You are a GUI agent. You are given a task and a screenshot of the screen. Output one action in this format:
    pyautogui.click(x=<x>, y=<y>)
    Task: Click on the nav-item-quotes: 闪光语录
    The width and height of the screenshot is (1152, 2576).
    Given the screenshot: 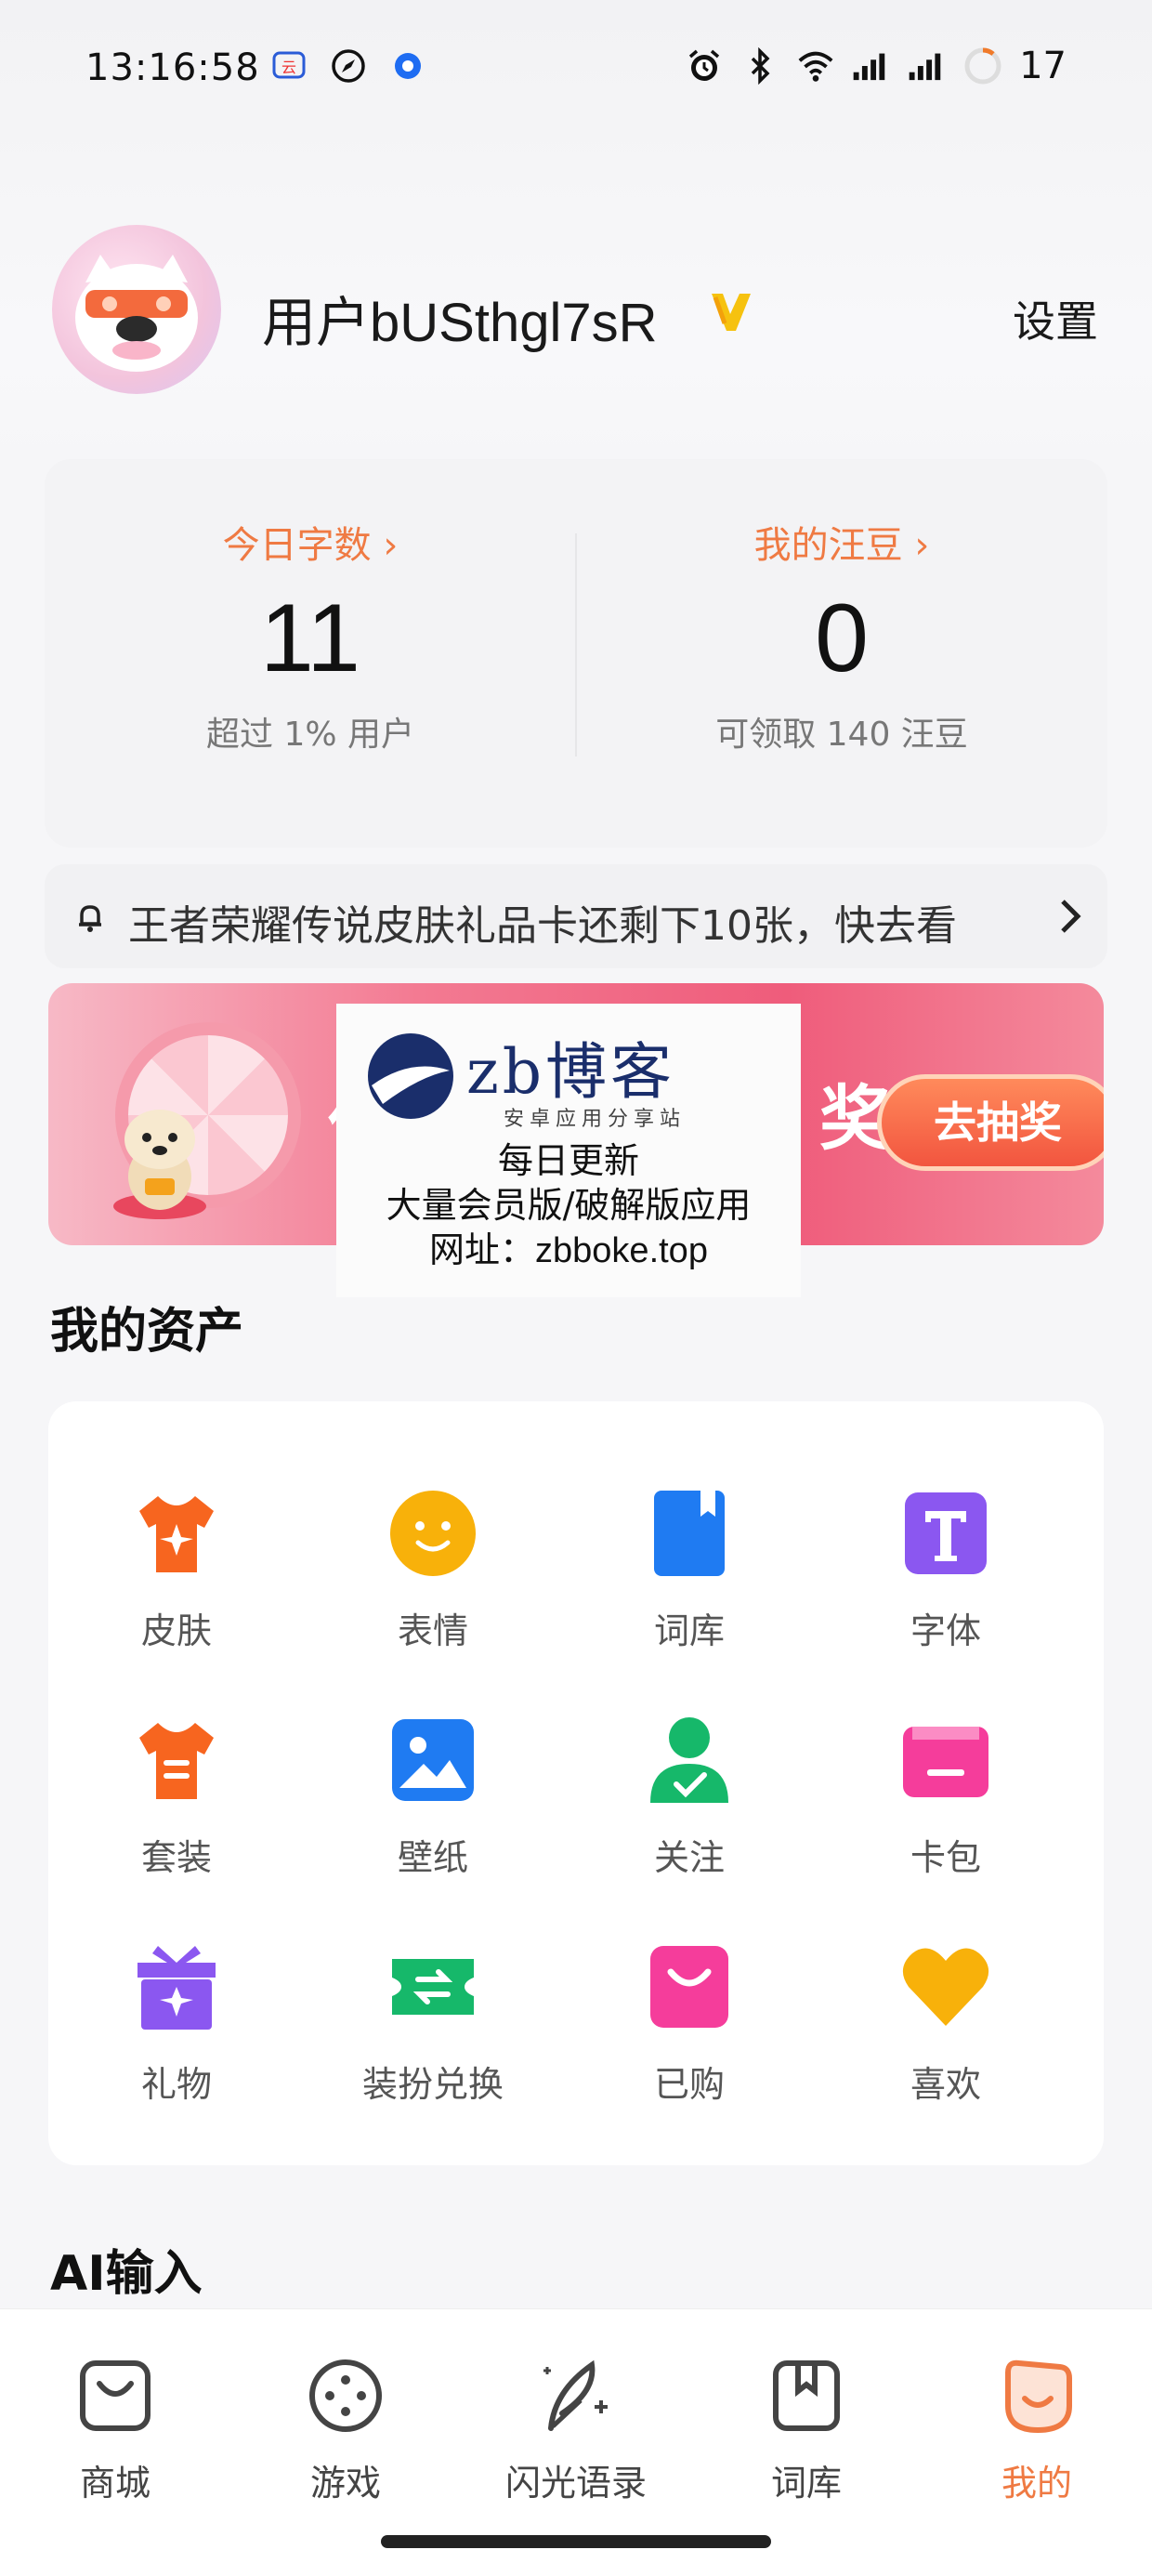 What is the action you would take?
    pyautogui.click(x=576, y=2429)
    